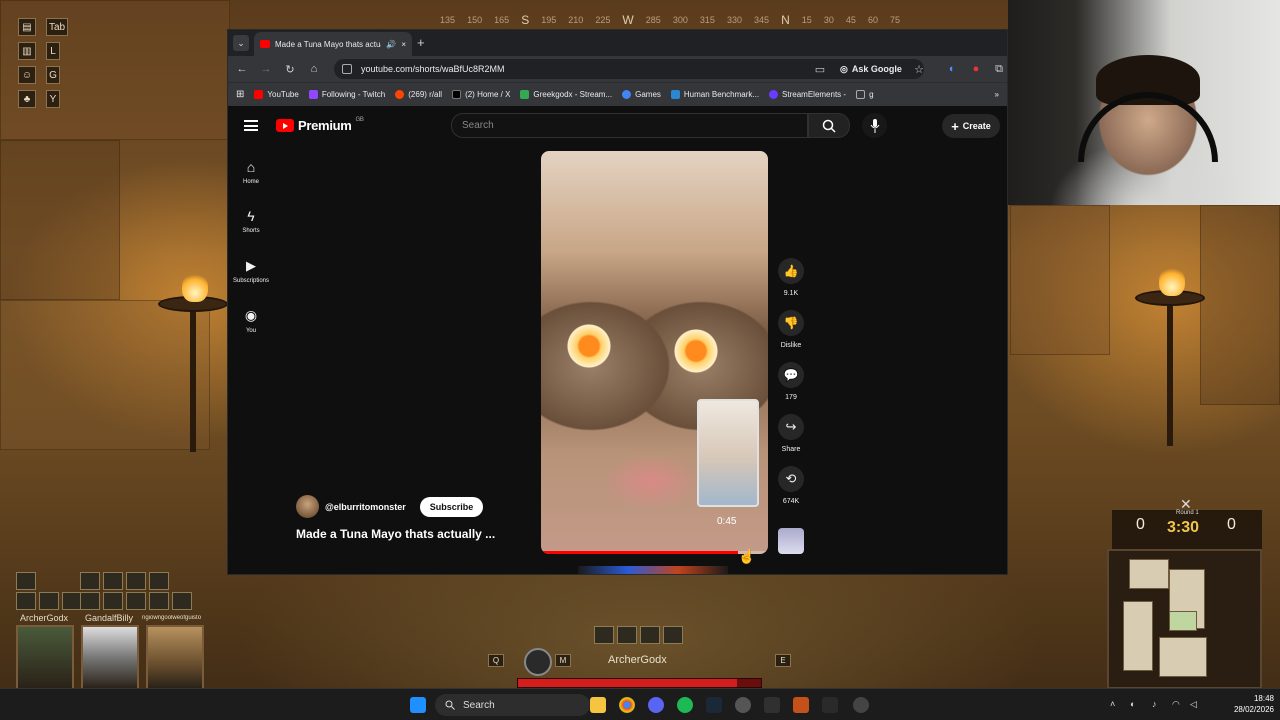 The image size is (1280, 720). Describe the element at coordinates (346, 94) in the screenshot. I see `bookmark: Following - Twitch` at that location.